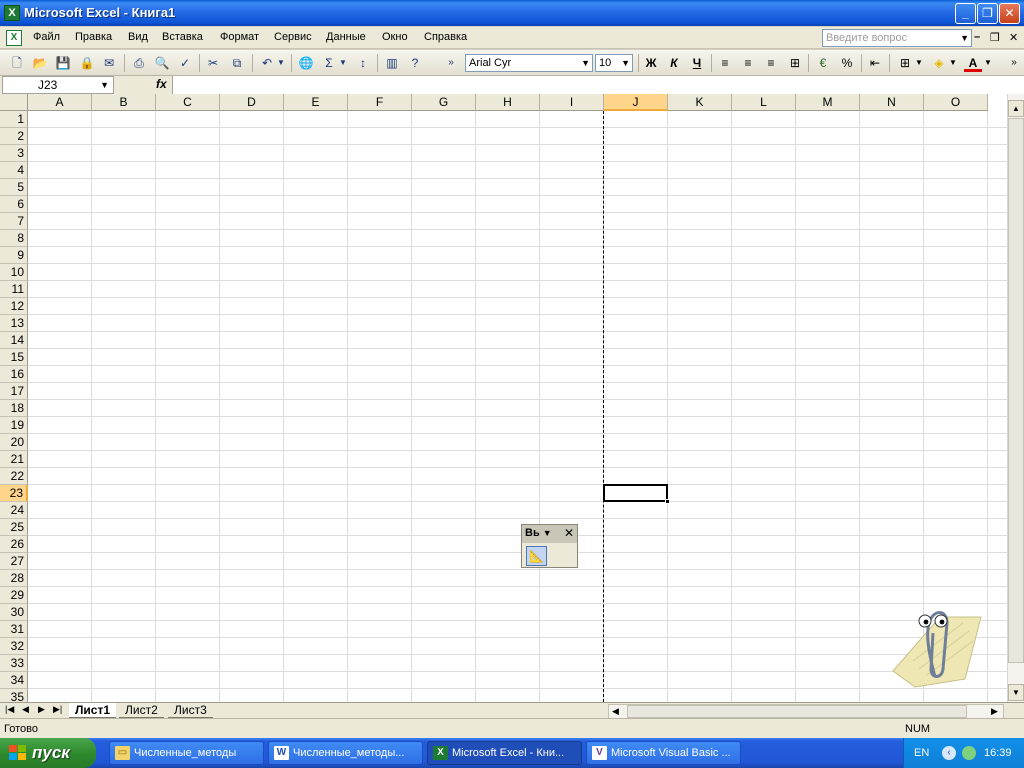  What do you see at coordinates (252, 102) in the screenshot?
I see `column-header: D` at bounding box center [252, 102].